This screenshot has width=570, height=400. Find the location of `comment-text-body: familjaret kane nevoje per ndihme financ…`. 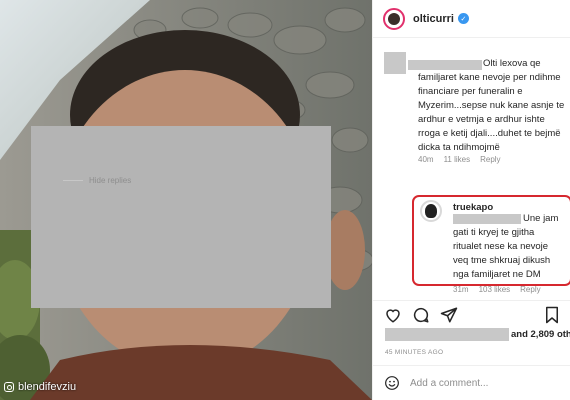

comment-text-body: familjaret kane nevoje per ndihme financ… is located at coordinates (494, 113).